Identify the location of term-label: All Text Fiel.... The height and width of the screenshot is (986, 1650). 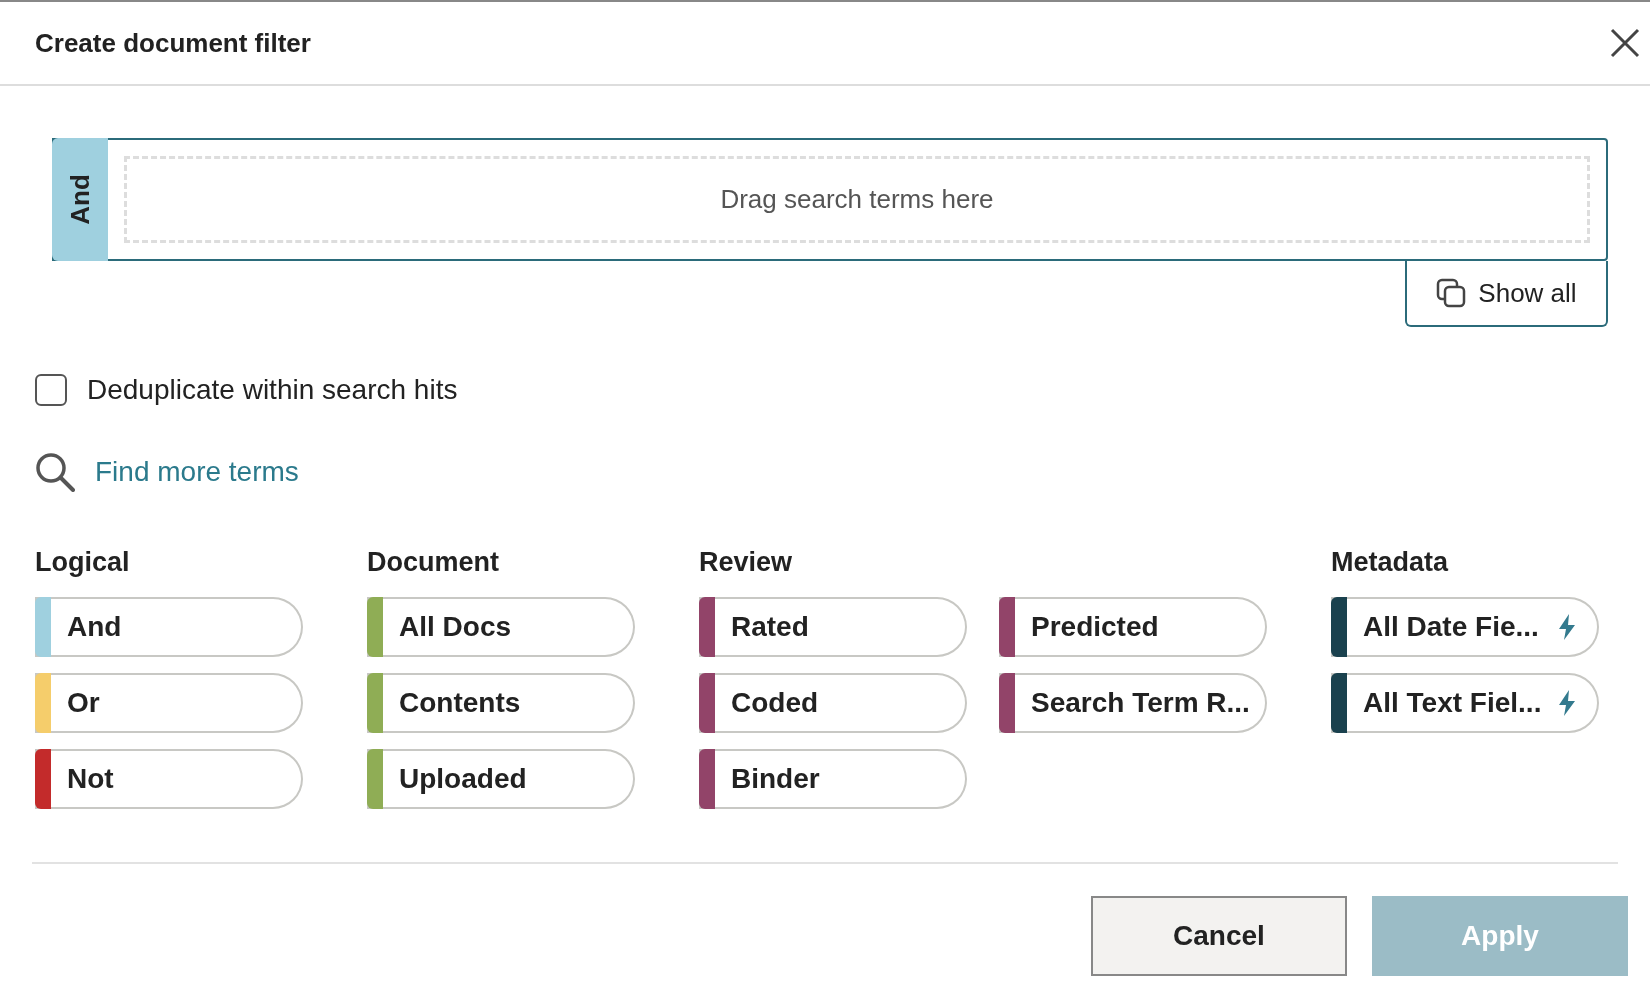
(1452, 703).